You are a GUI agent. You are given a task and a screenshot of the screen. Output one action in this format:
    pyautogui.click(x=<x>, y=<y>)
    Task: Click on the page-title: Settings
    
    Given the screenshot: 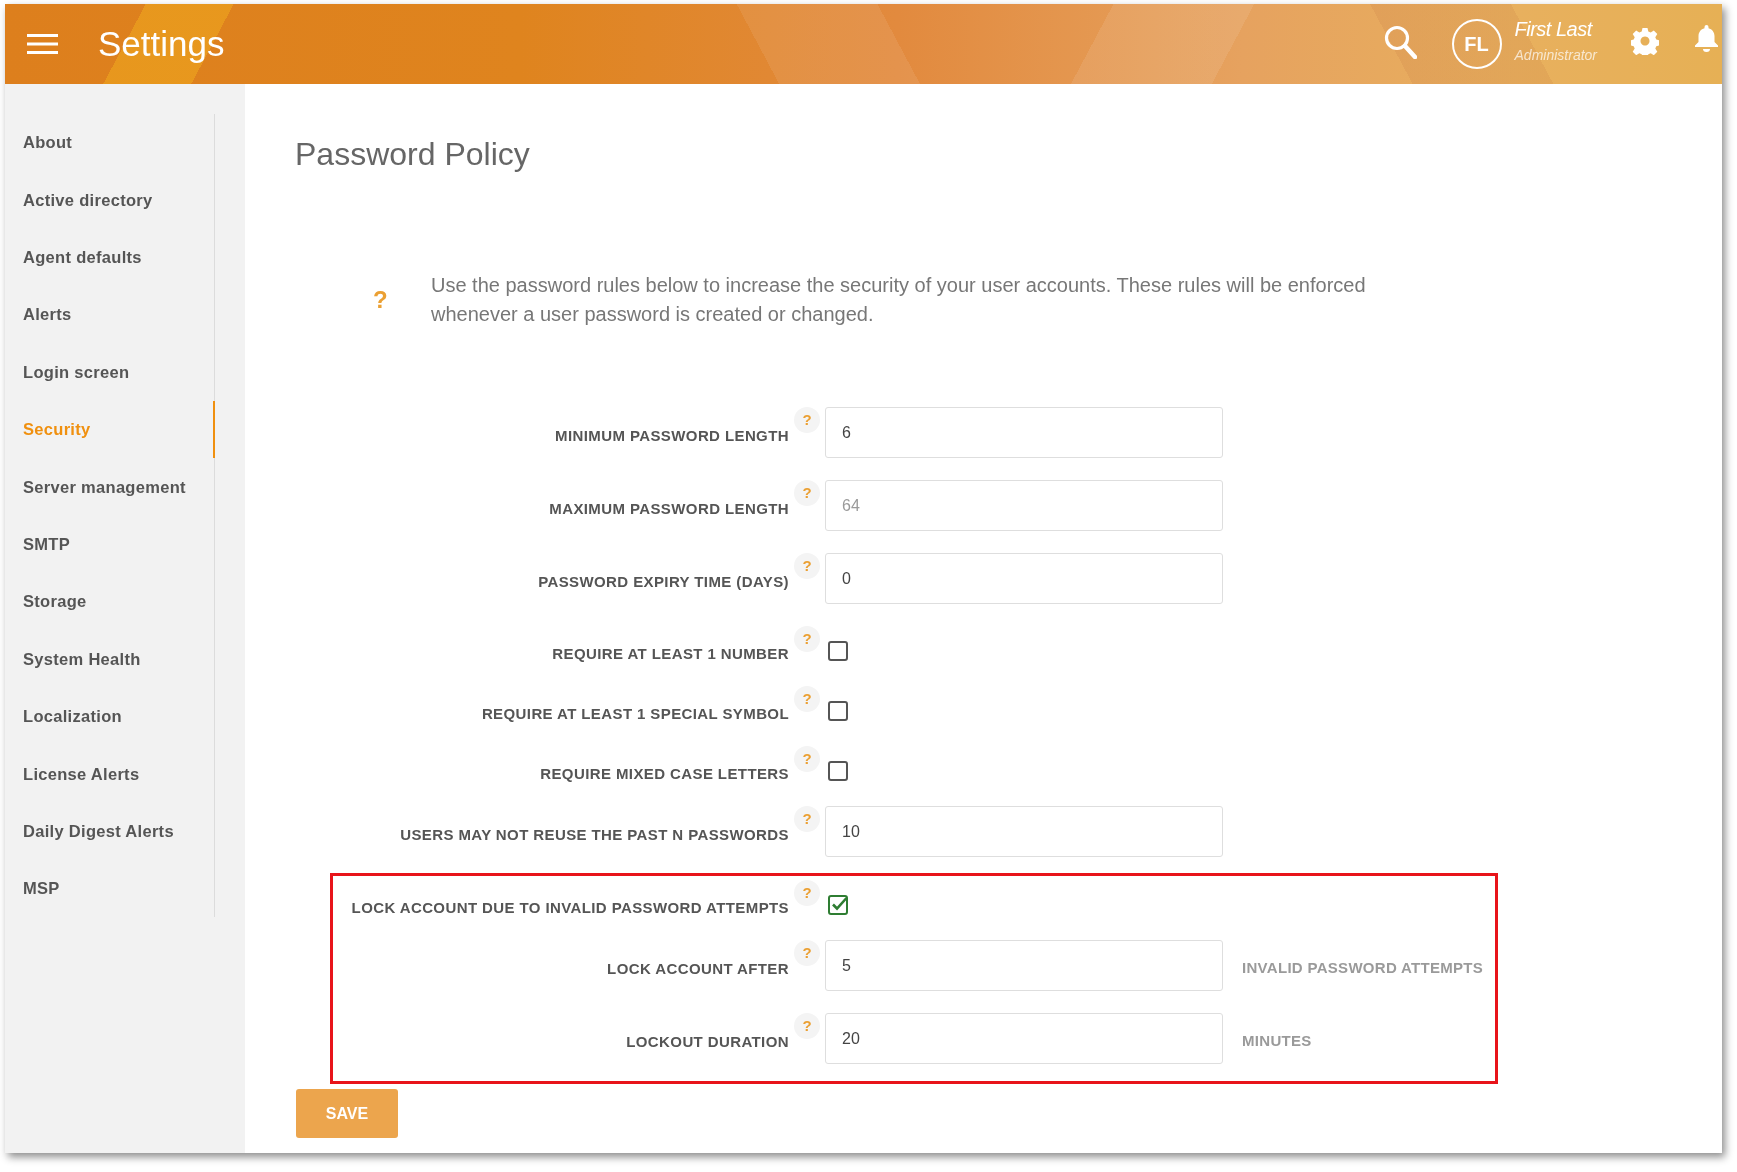 What is the action you would take?
    pyautogui.click(x=161, y=44)
    